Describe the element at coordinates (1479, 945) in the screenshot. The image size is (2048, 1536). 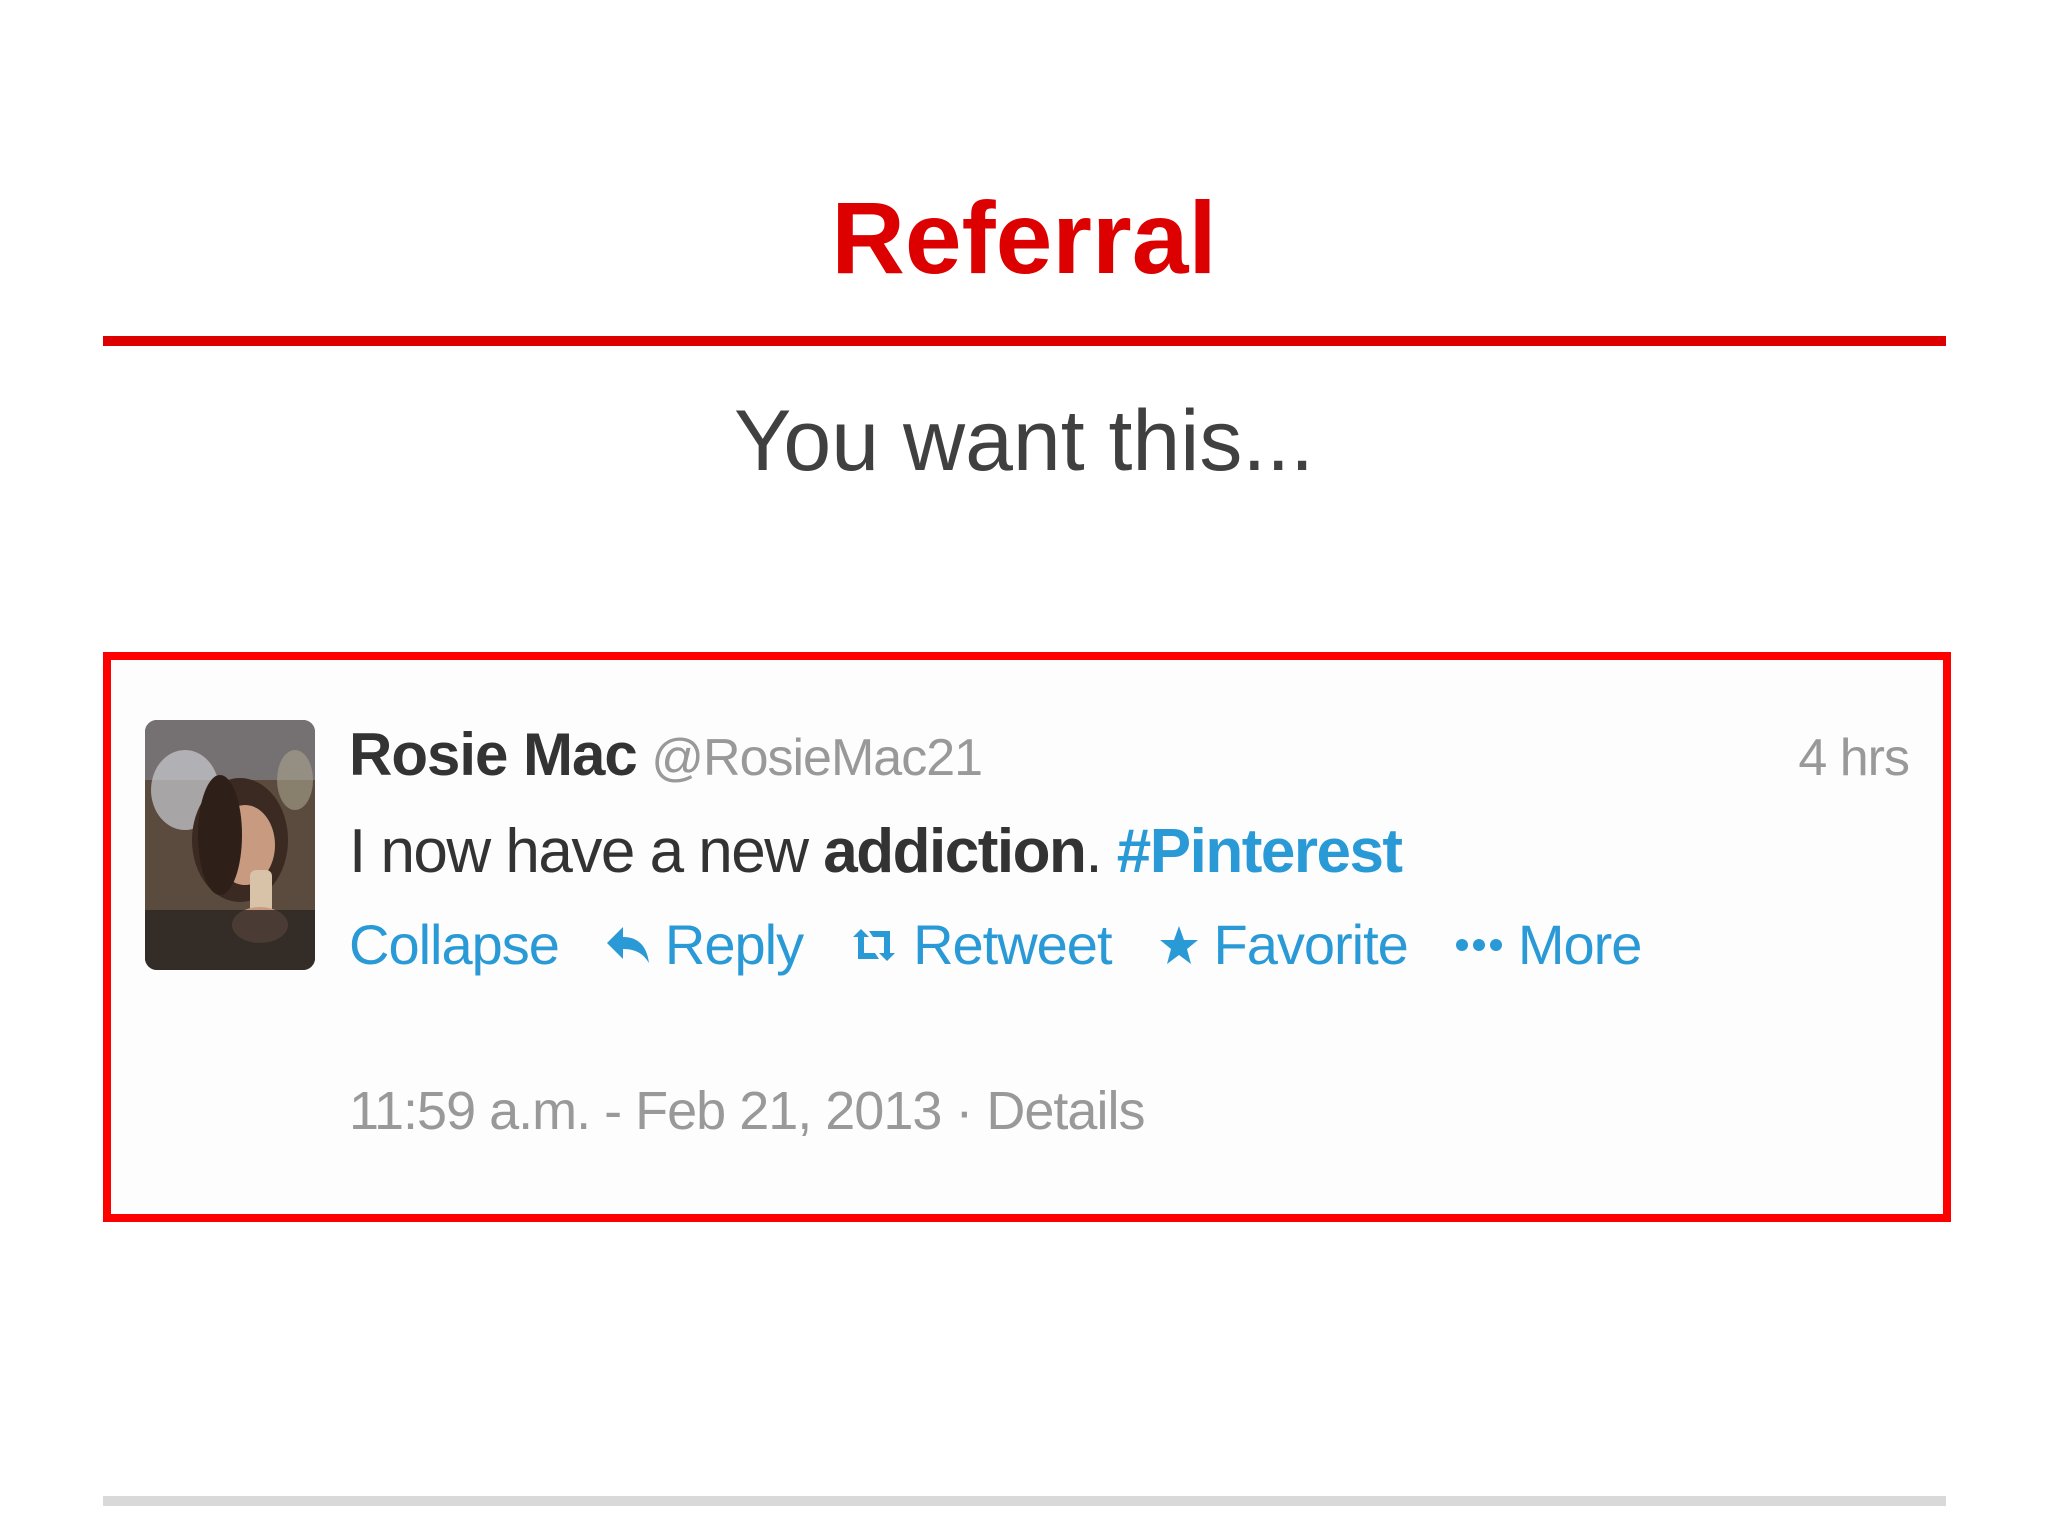
I see `dots-icon` at that location.